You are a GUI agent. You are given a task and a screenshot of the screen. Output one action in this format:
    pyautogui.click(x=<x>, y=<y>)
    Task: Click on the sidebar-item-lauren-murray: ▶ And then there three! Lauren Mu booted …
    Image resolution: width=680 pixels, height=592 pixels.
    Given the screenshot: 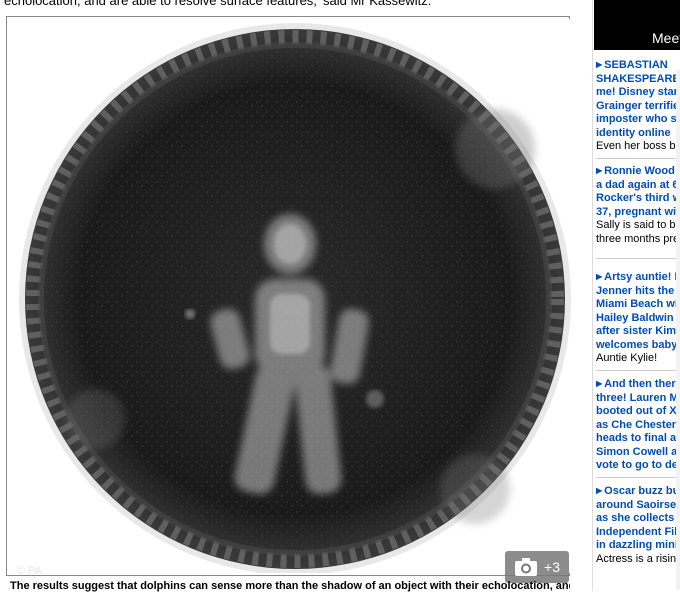 What is the action you would take?
    pyautogui.click(x=638, y=425)
    